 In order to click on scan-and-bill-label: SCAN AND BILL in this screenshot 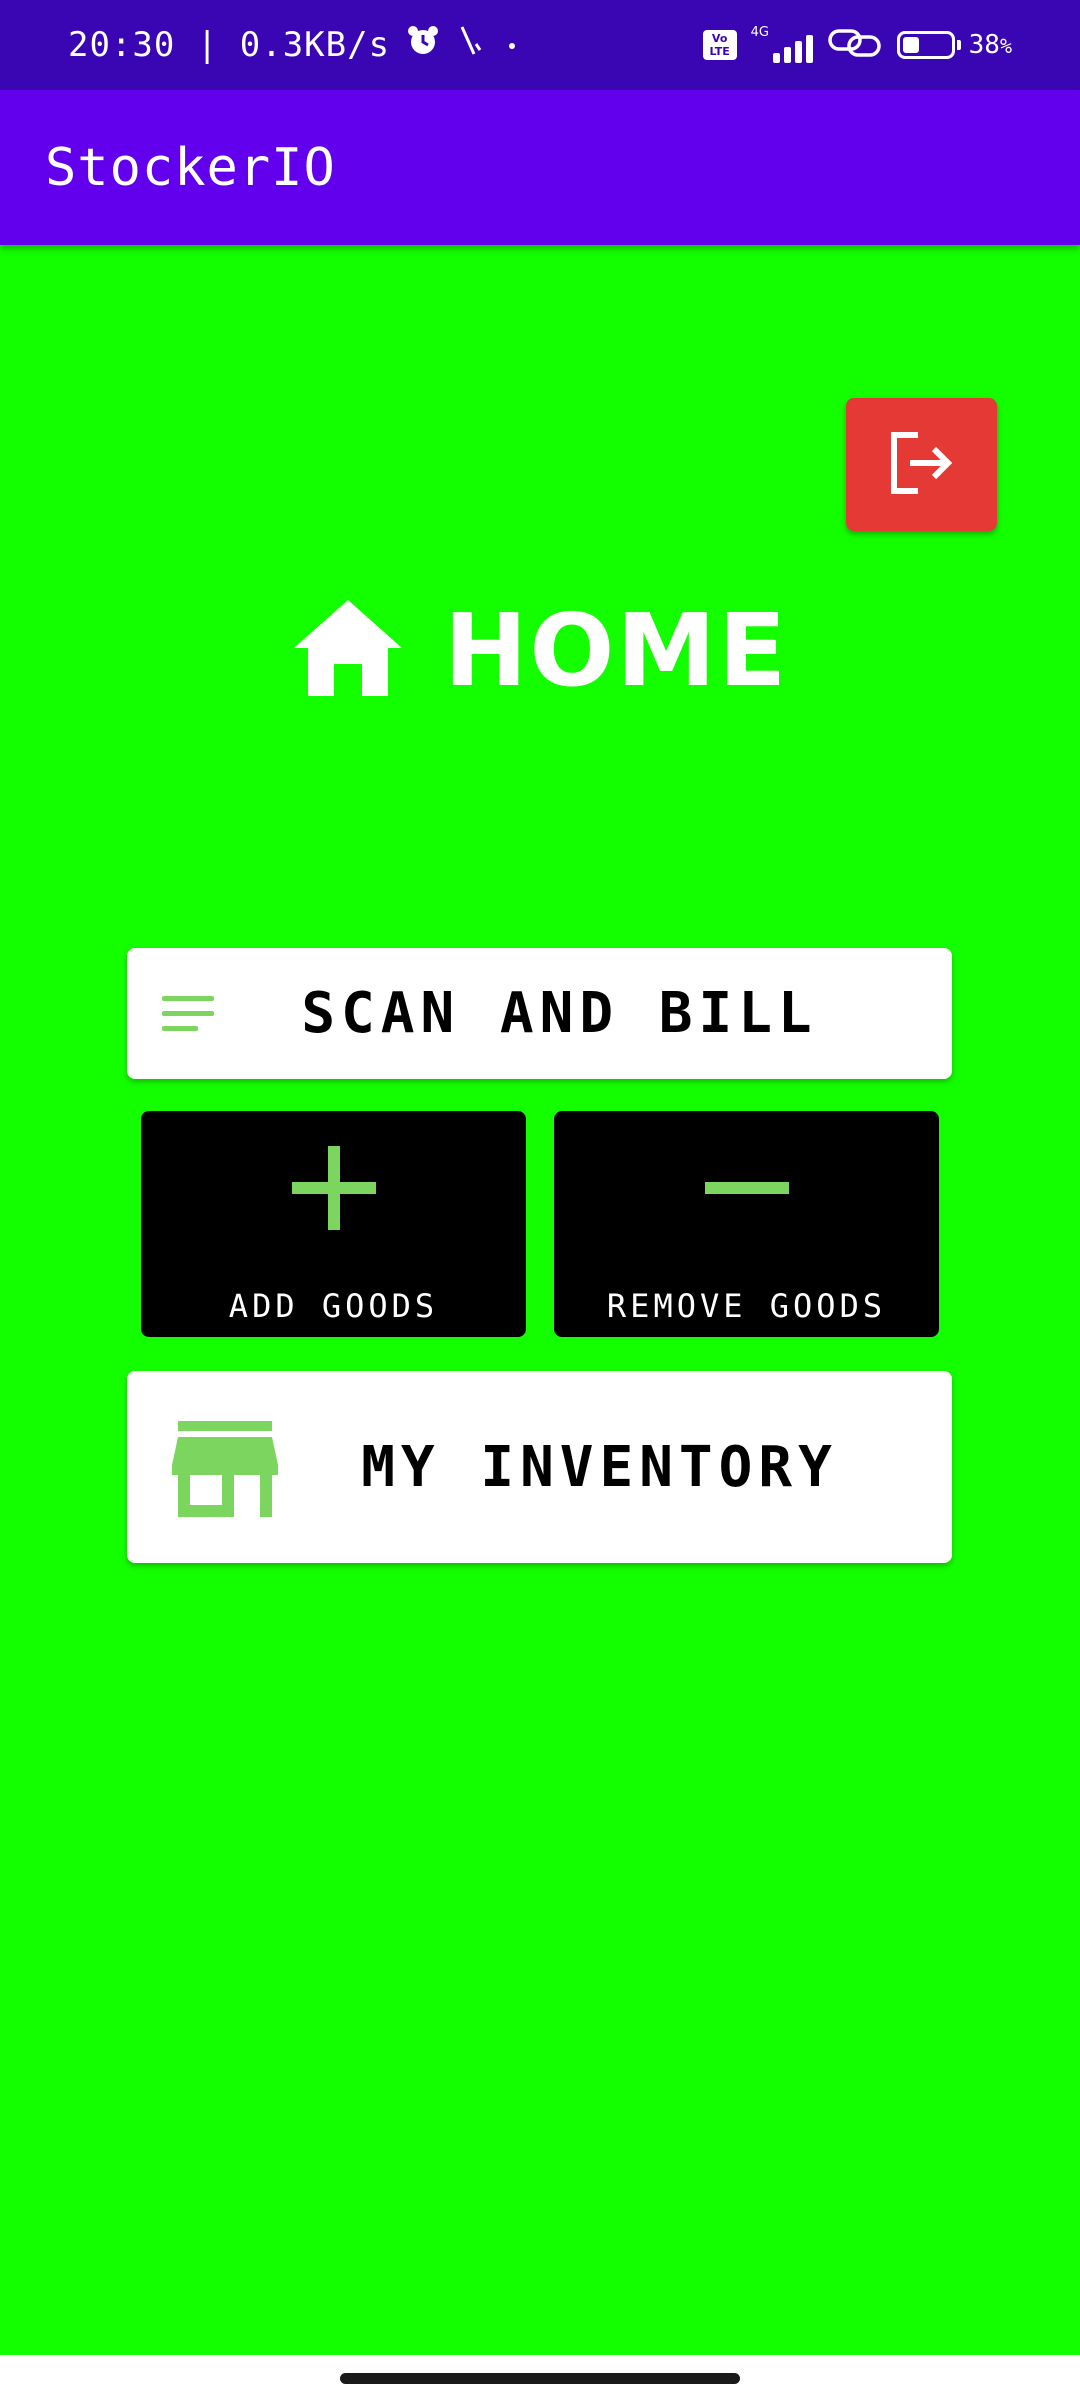, I will do `click(559, 1013)`.